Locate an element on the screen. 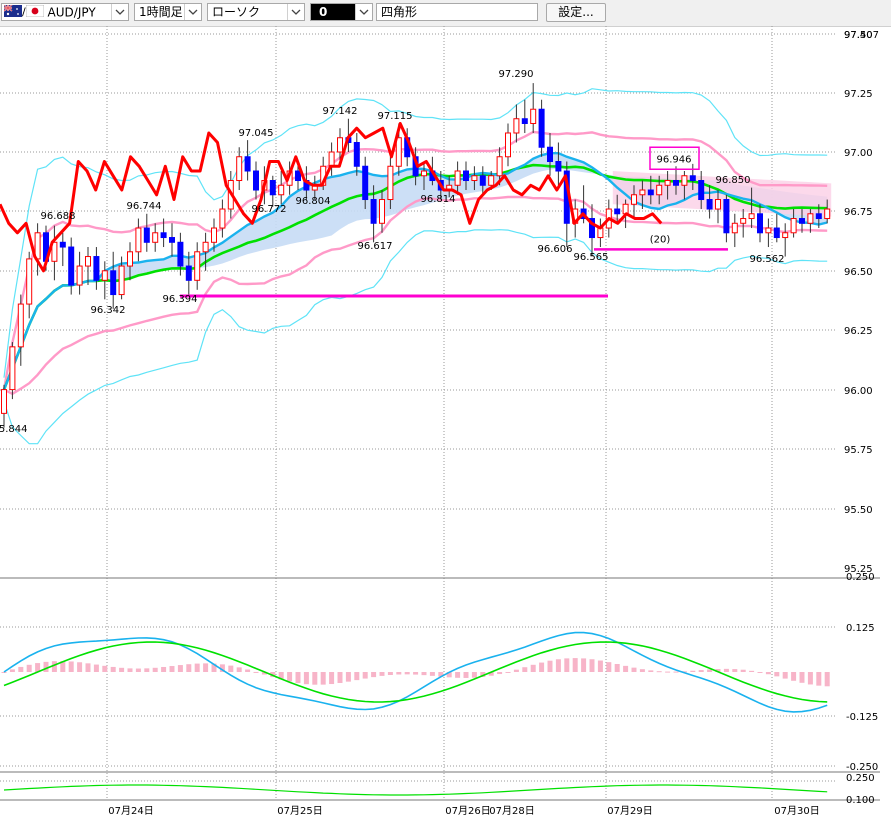  draw-tool-select: 0 is located at coordinates (341, 12).